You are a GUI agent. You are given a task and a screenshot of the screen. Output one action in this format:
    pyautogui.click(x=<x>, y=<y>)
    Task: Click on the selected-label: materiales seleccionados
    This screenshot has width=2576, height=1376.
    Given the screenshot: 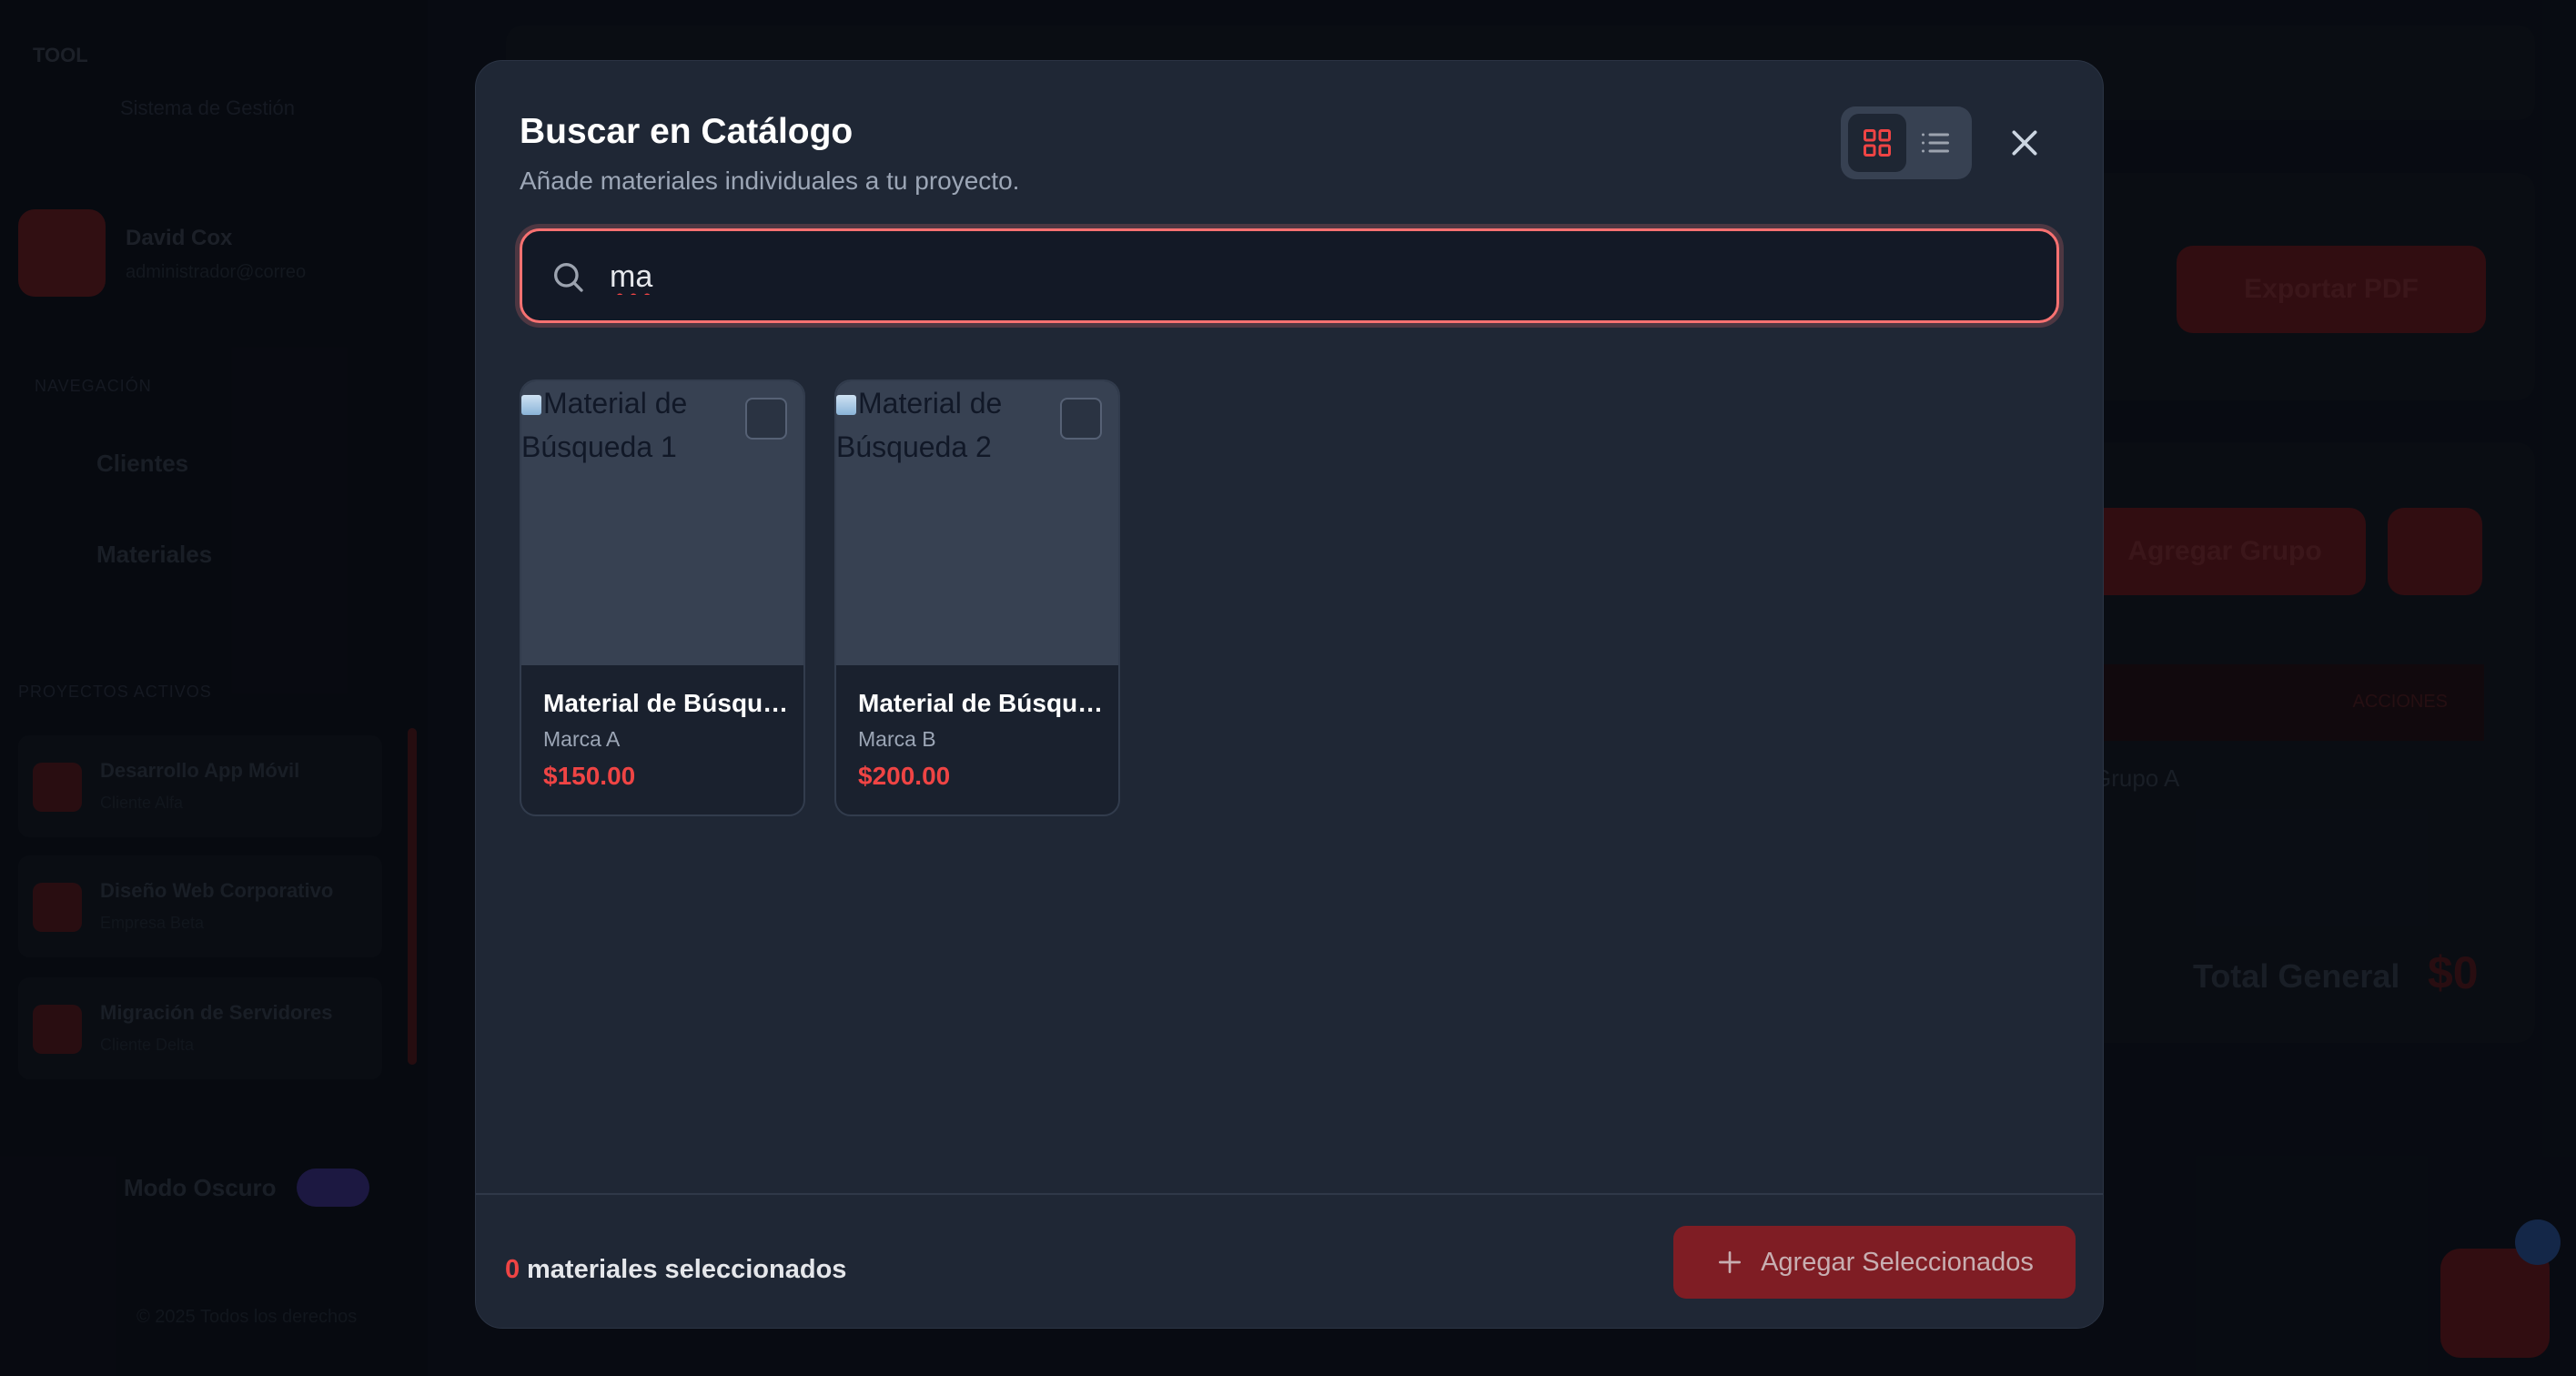 What is the action you would take?
    pyautogui.click(x=687, y=1269)
    